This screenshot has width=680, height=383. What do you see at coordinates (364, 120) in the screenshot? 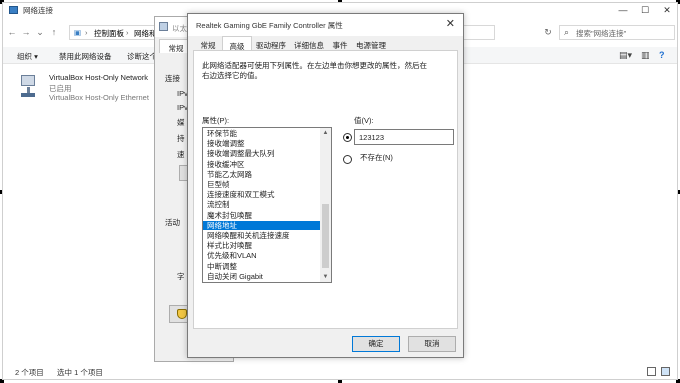
I see `value-label: 值(V):` at bounding box center [364, 120].